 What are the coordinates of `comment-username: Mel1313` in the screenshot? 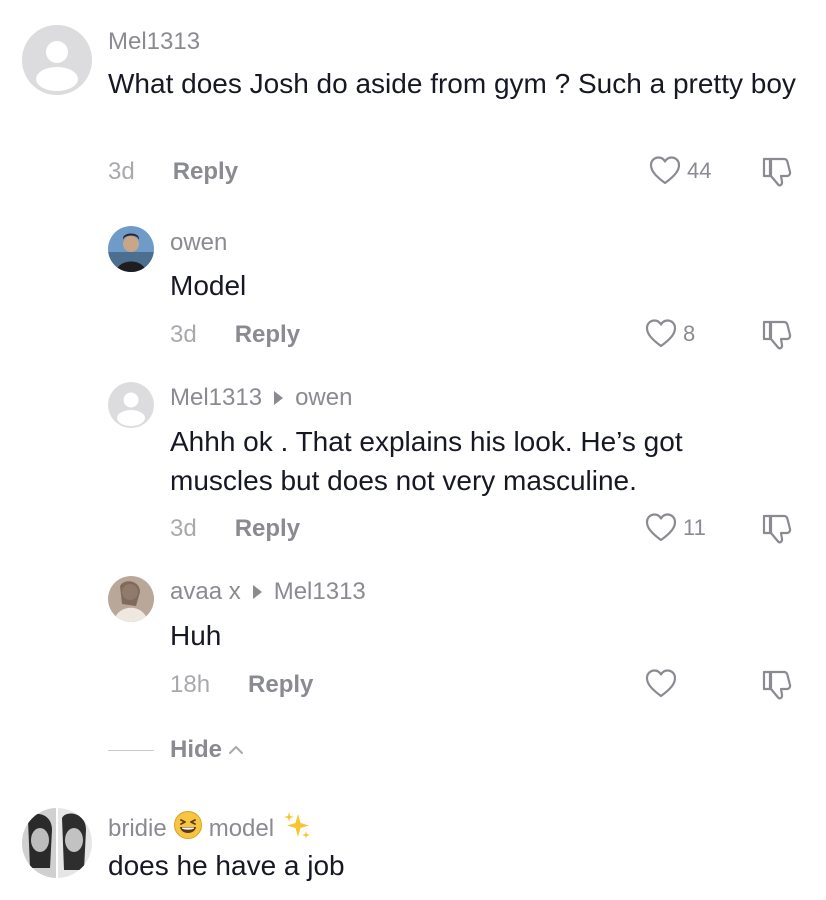 It's located at (154, 42).